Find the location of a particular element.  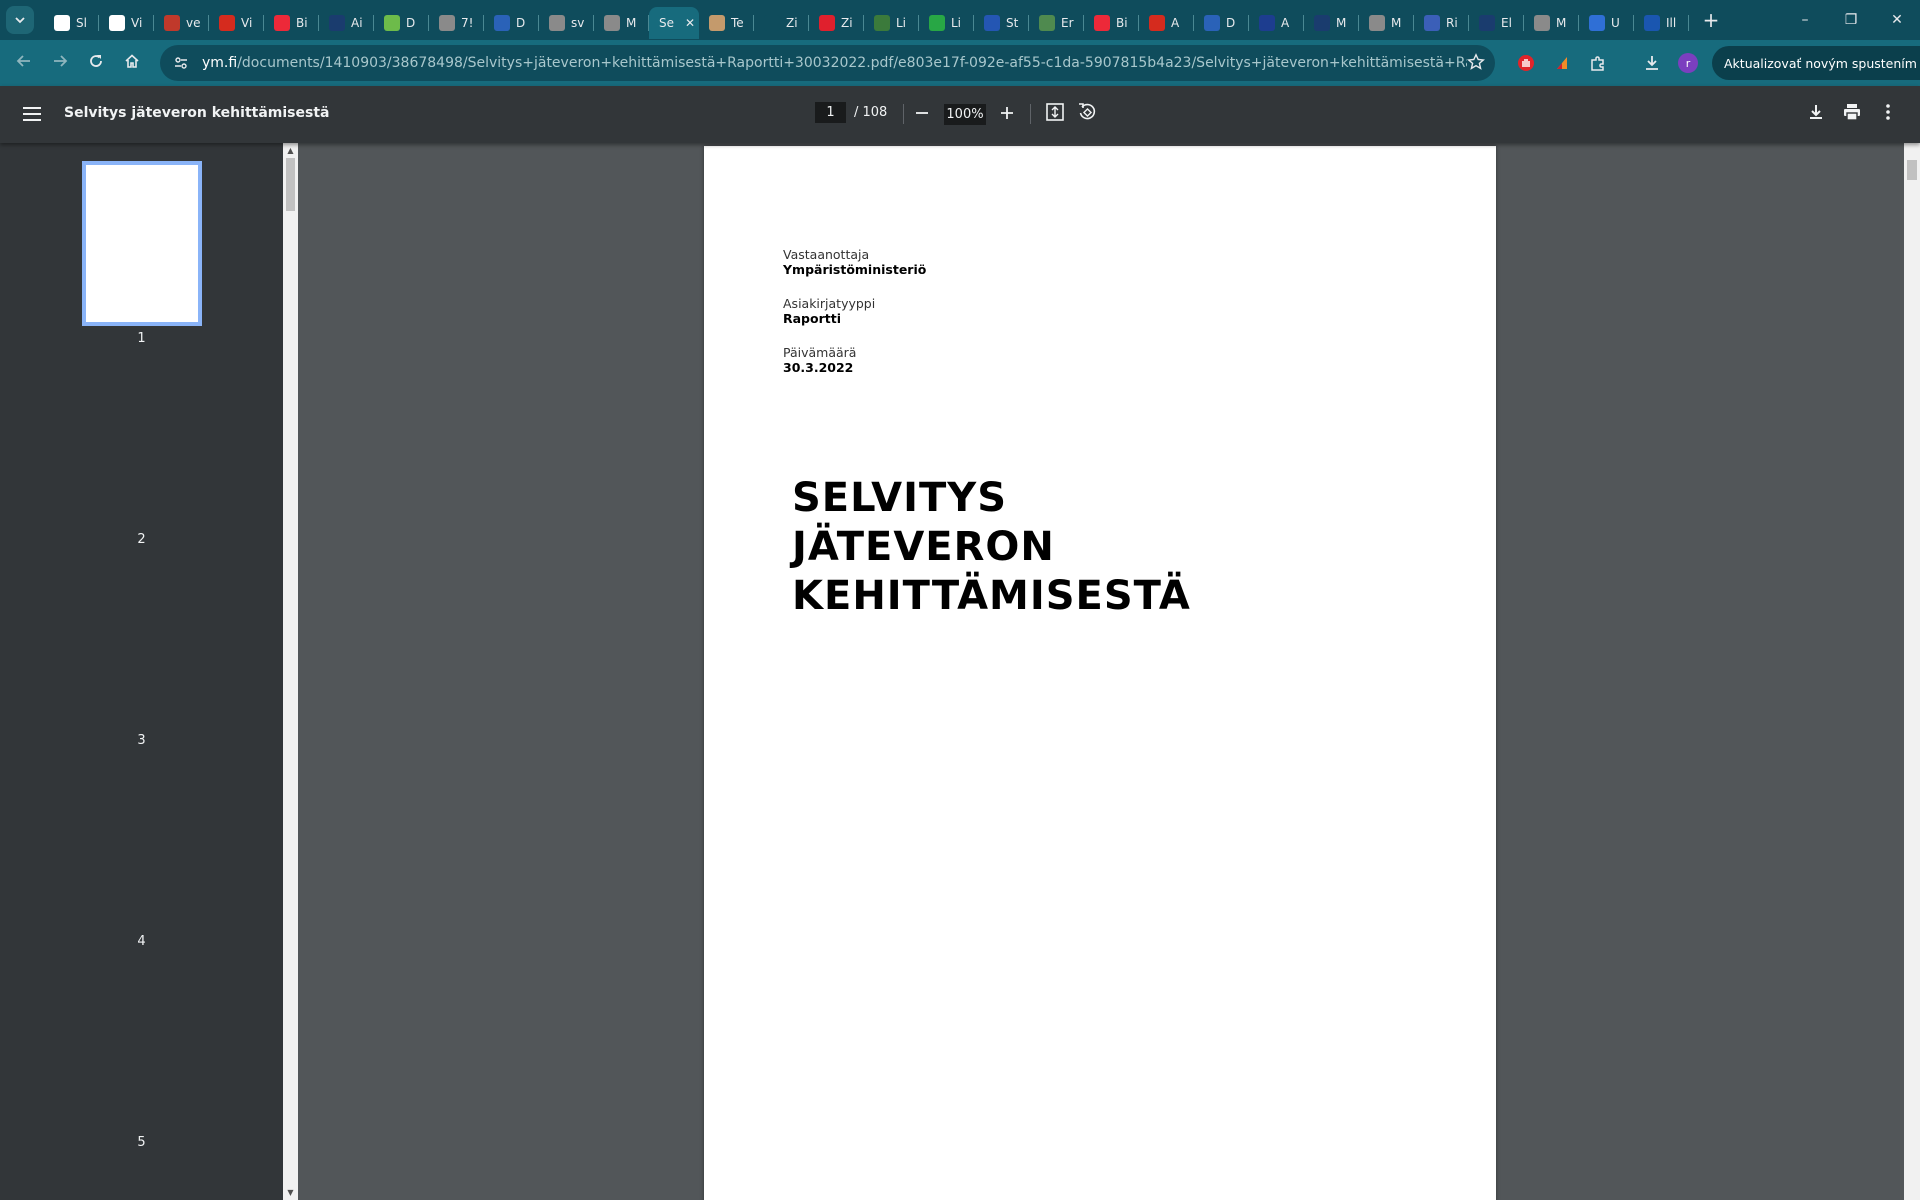

tab-label: Li is located at coordinates (901, 23).